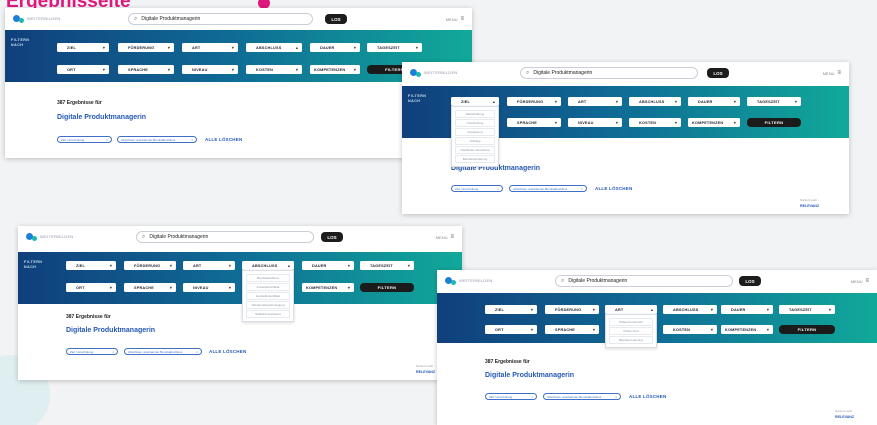  I want to click on dropdown-option: Staatlich anerkannt, so click(268, 314).